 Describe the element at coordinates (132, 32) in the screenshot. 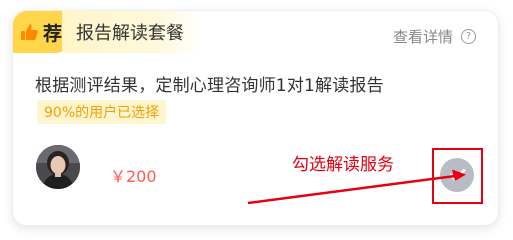

I see `package-title: 报告解读套餐` at that location.